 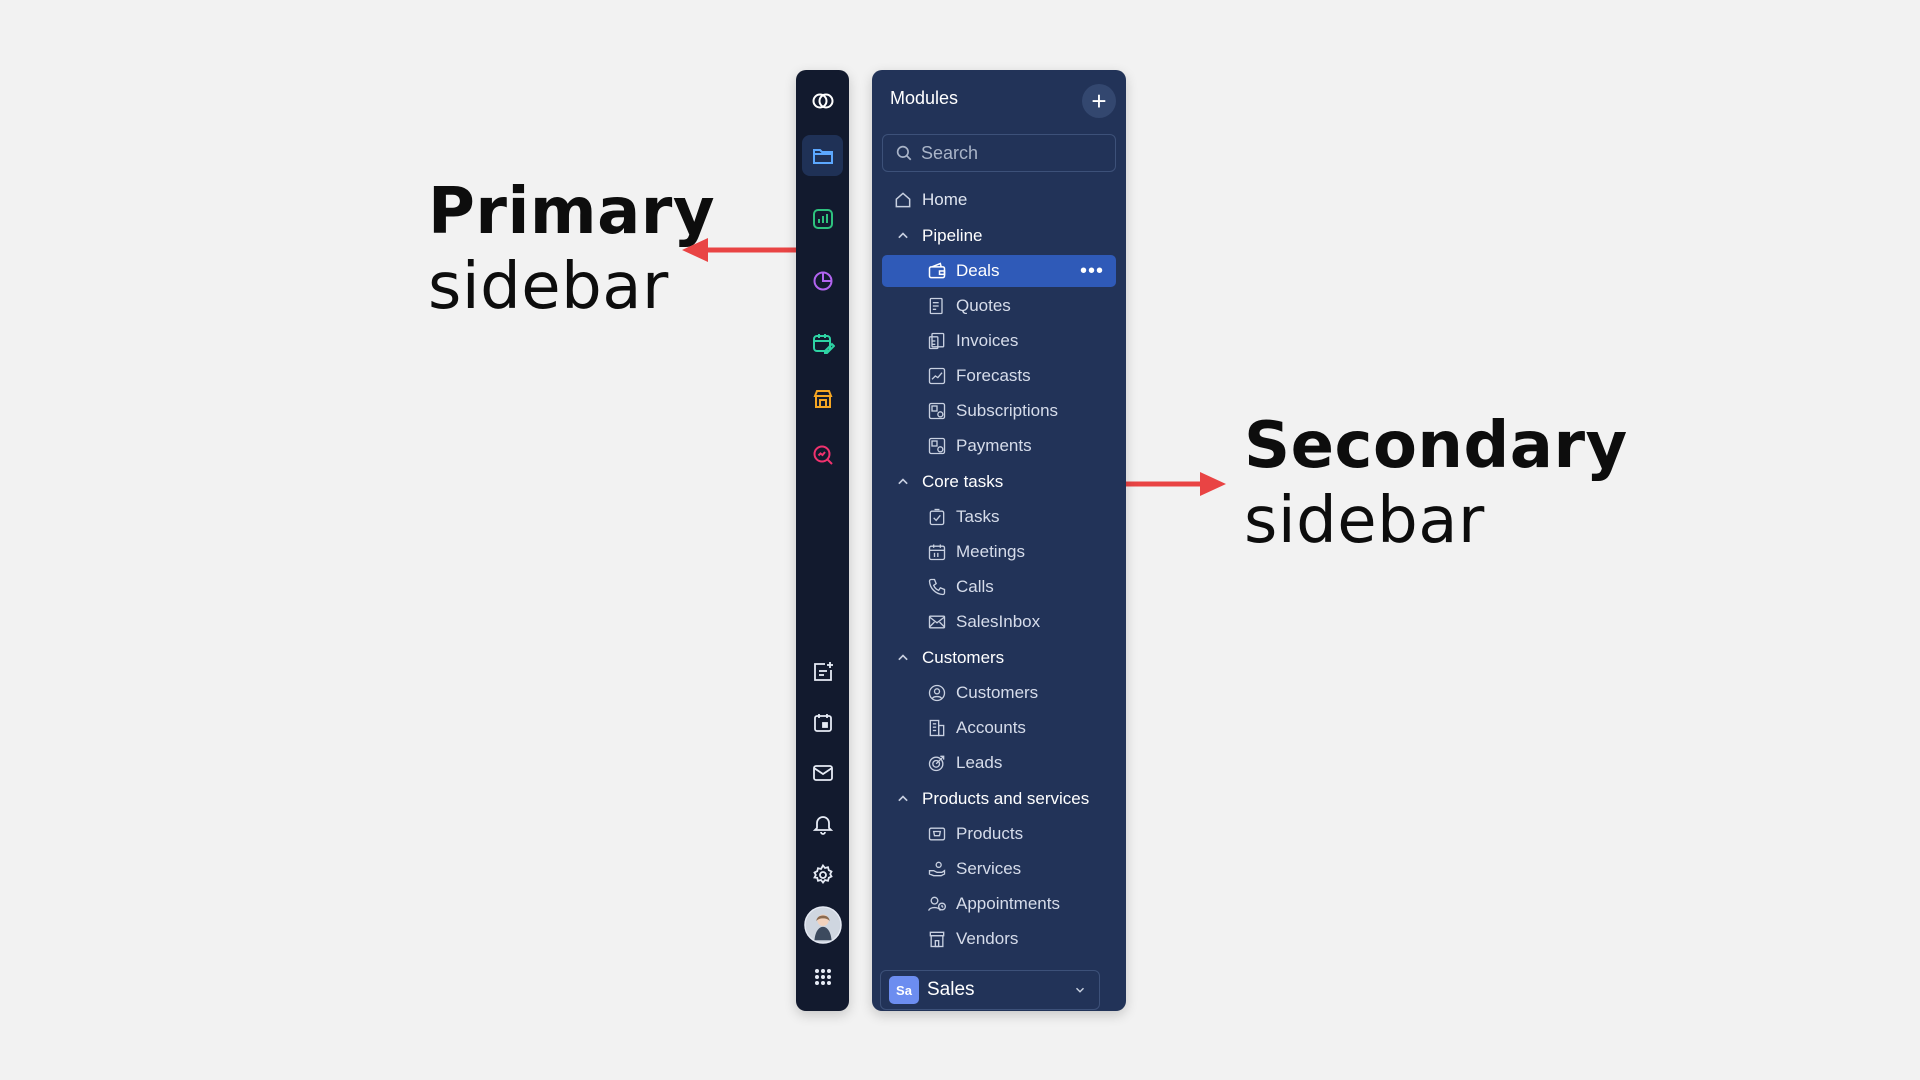 I want to click on primary-sidebar-annotation: Primary sidebar, so click(x=571, y=250).